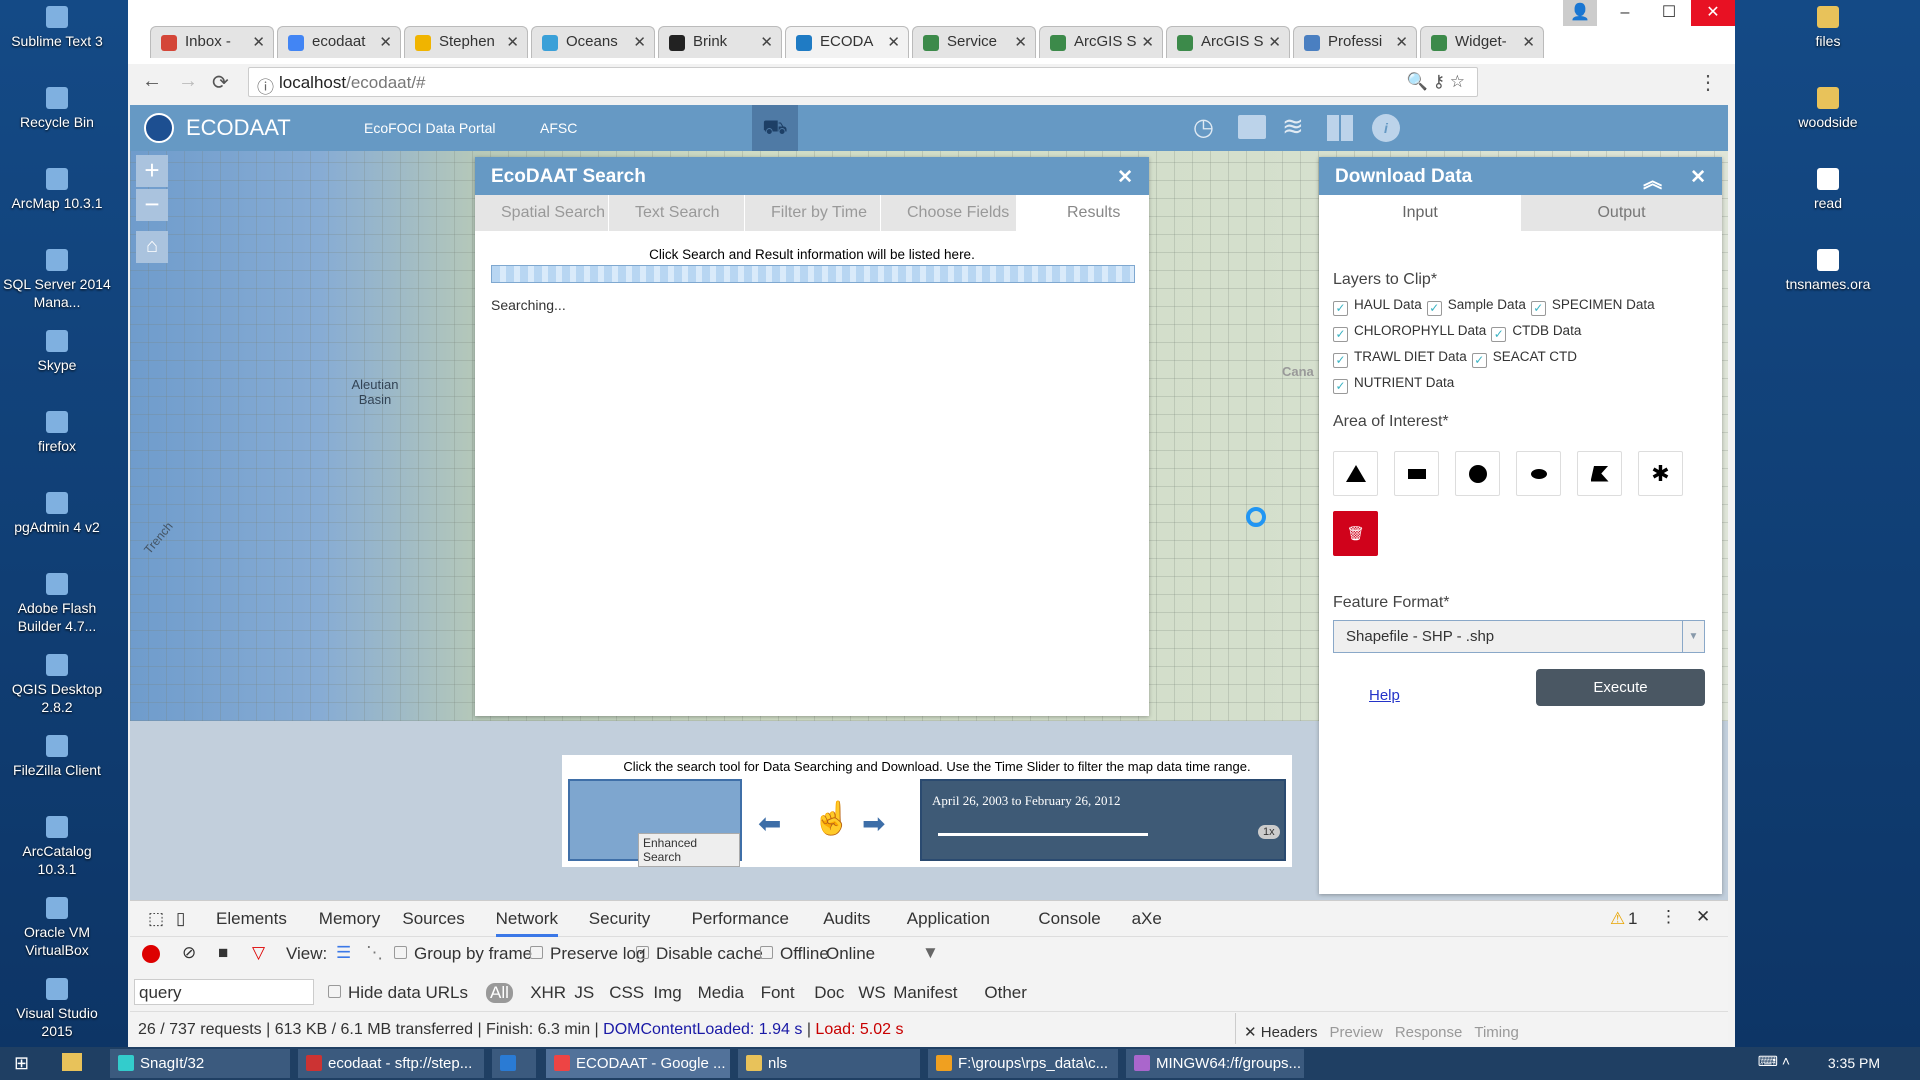 The image size is (1920, 1080). Describe the element at coordinates (1652, 179) in the screenshot. I see `collapse-icon: ︽` at that location.